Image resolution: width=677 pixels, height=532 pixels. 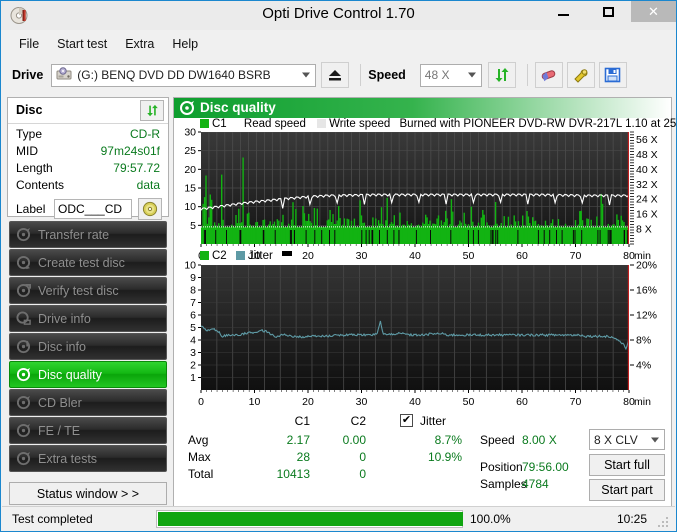 I want to click on disc-value-mid: 97m24s01f, so click(x=130, y=151).